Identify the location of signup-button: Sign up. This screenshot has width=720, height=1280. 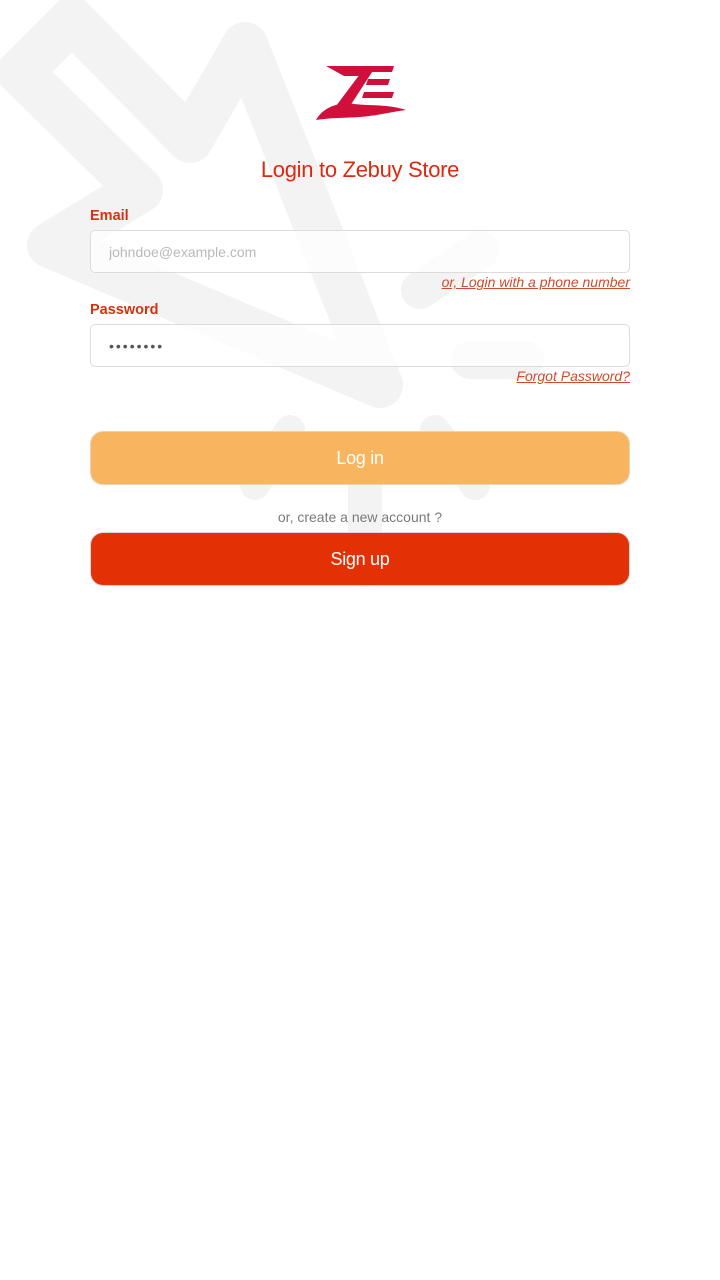
(360, 559).